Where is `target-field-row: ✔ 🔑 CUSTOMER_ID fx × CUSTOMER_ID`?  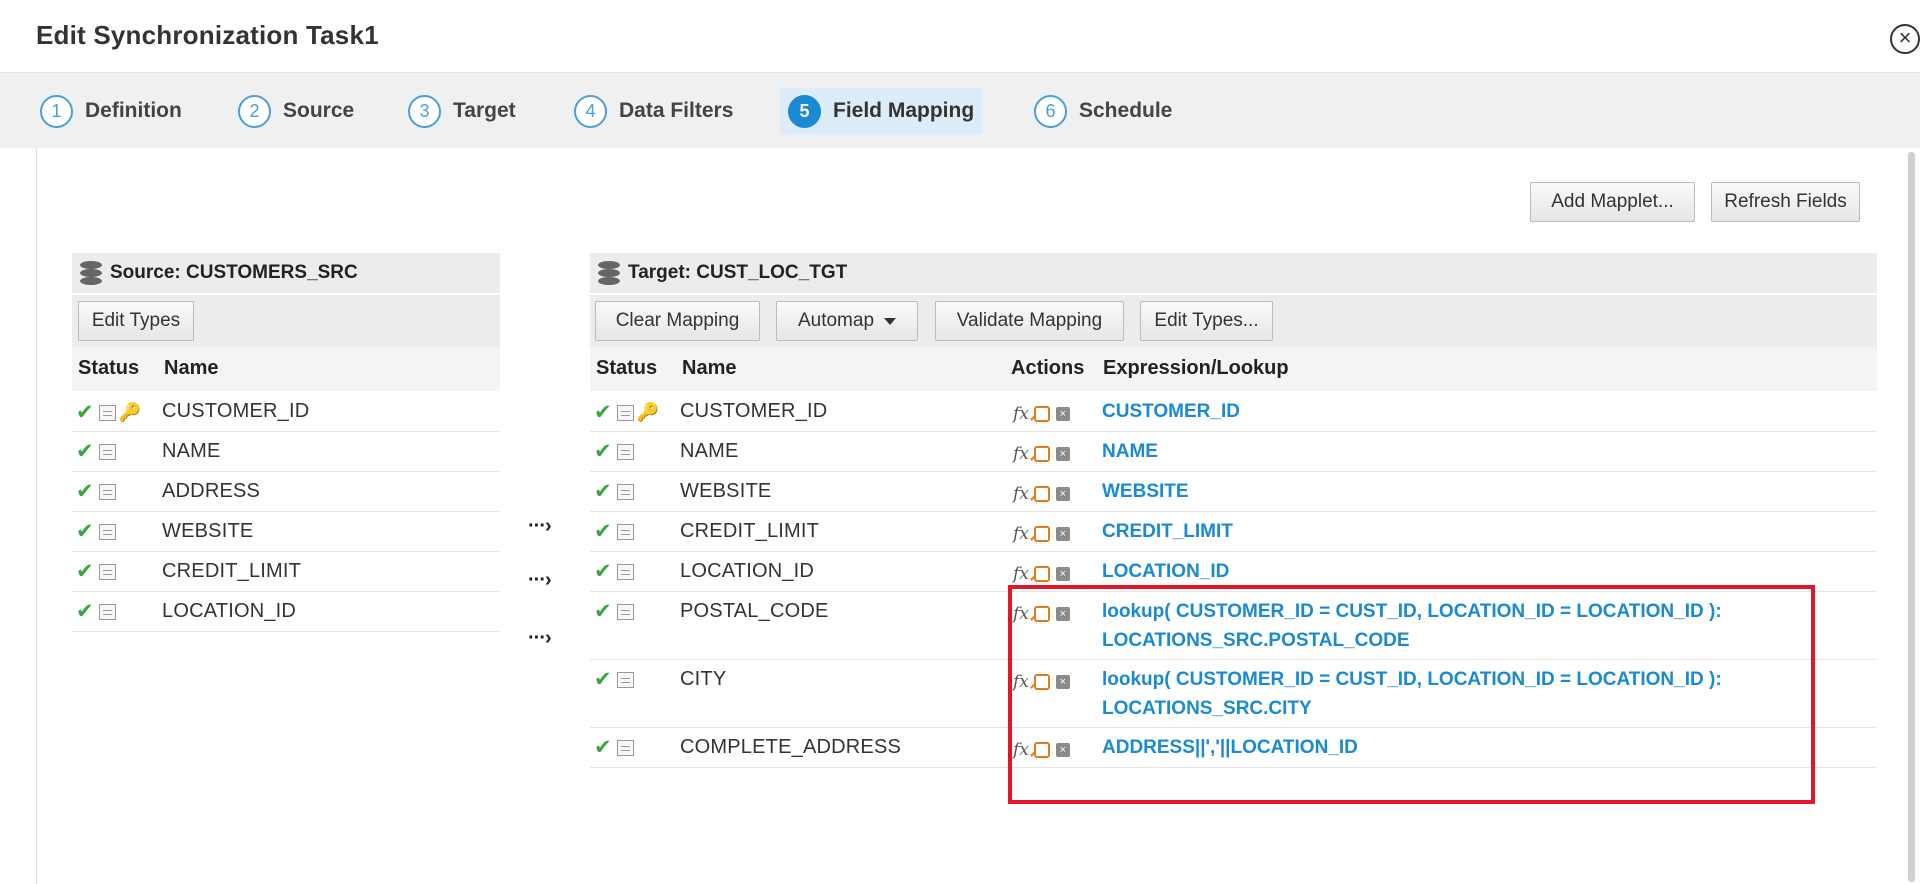
target-field-row: ✔ 🔑 CUSTOMER_ID fx × CUSTOMER_ID is located at coordinates (1233, 412).